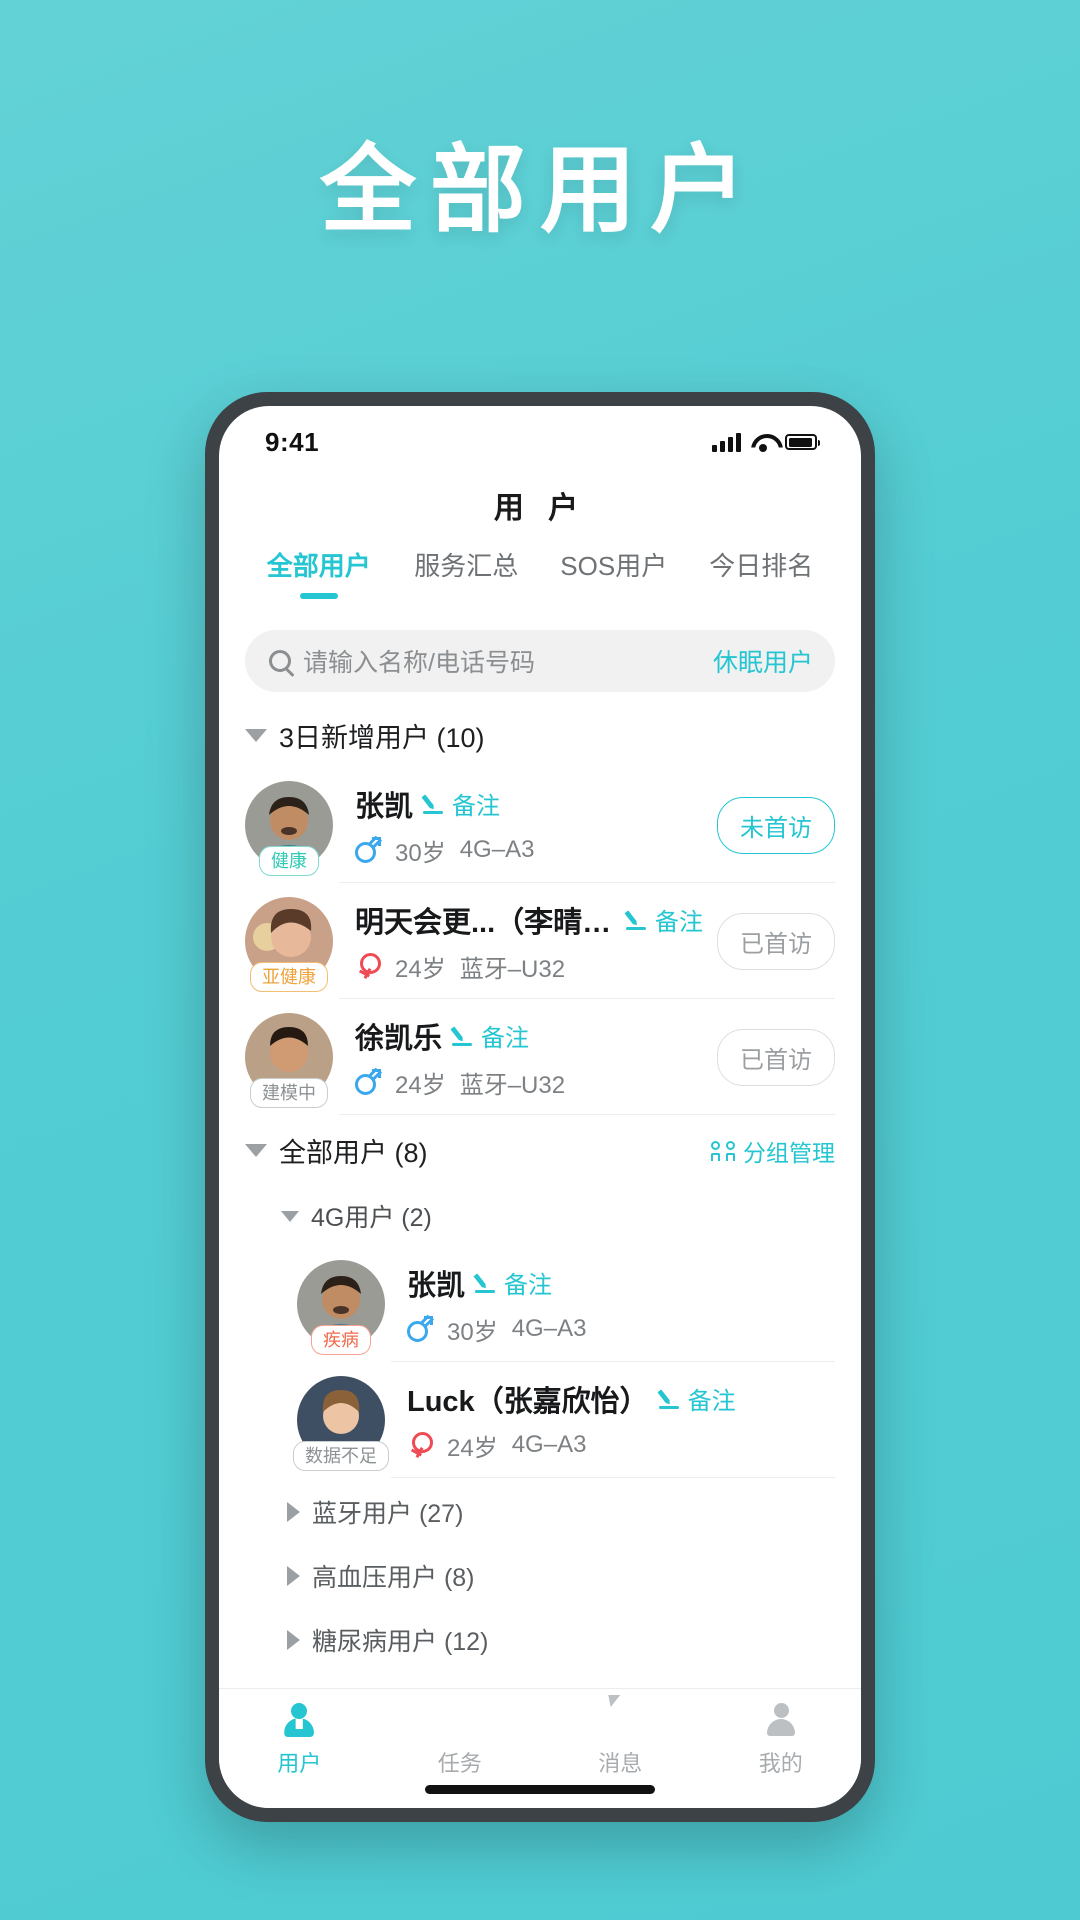  I want to click on tab-sos-users: SOS用户, so click(614, 562).